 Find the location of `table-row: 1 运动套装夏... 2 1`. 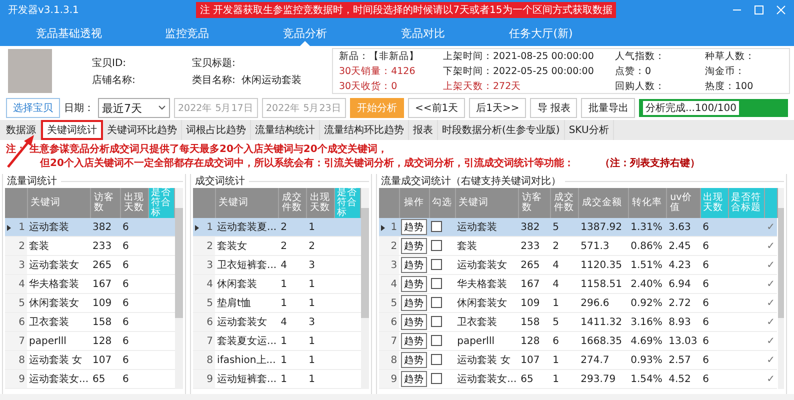

table-row: 1 运动套装夏... 2 1 is located at coordinates (277, 227).